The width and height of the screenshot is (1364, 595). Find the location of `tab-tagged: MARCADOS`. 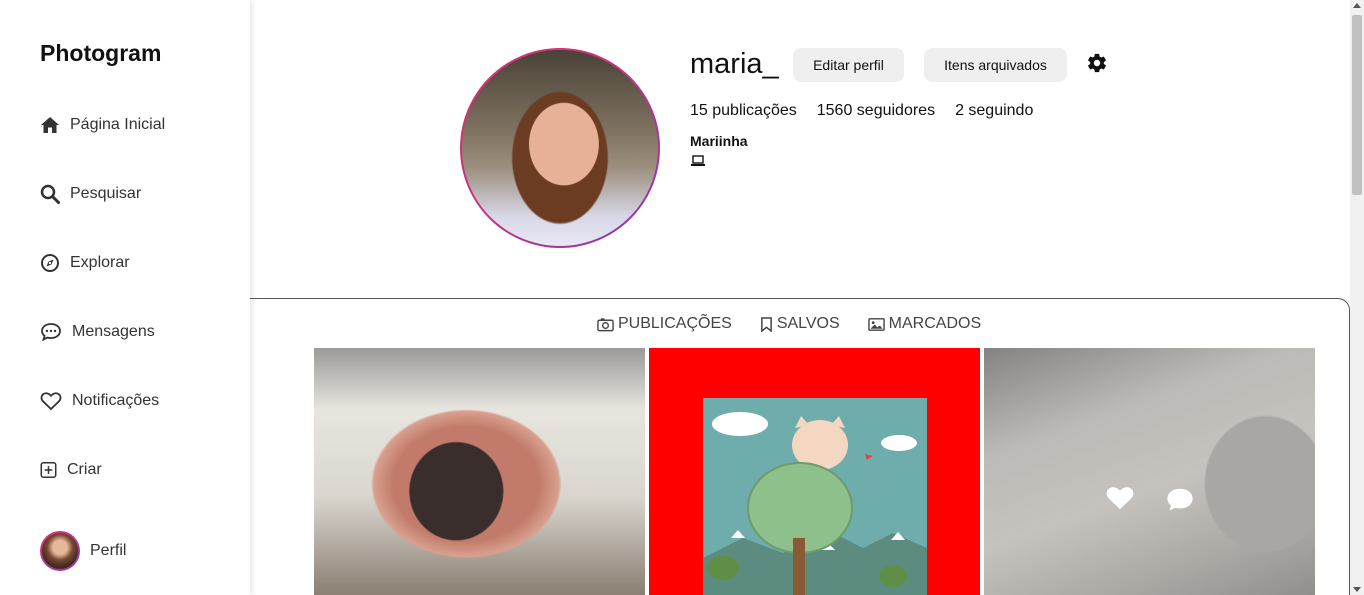

tab-tagged: MARCADOS is located at coordinates (924, 324).